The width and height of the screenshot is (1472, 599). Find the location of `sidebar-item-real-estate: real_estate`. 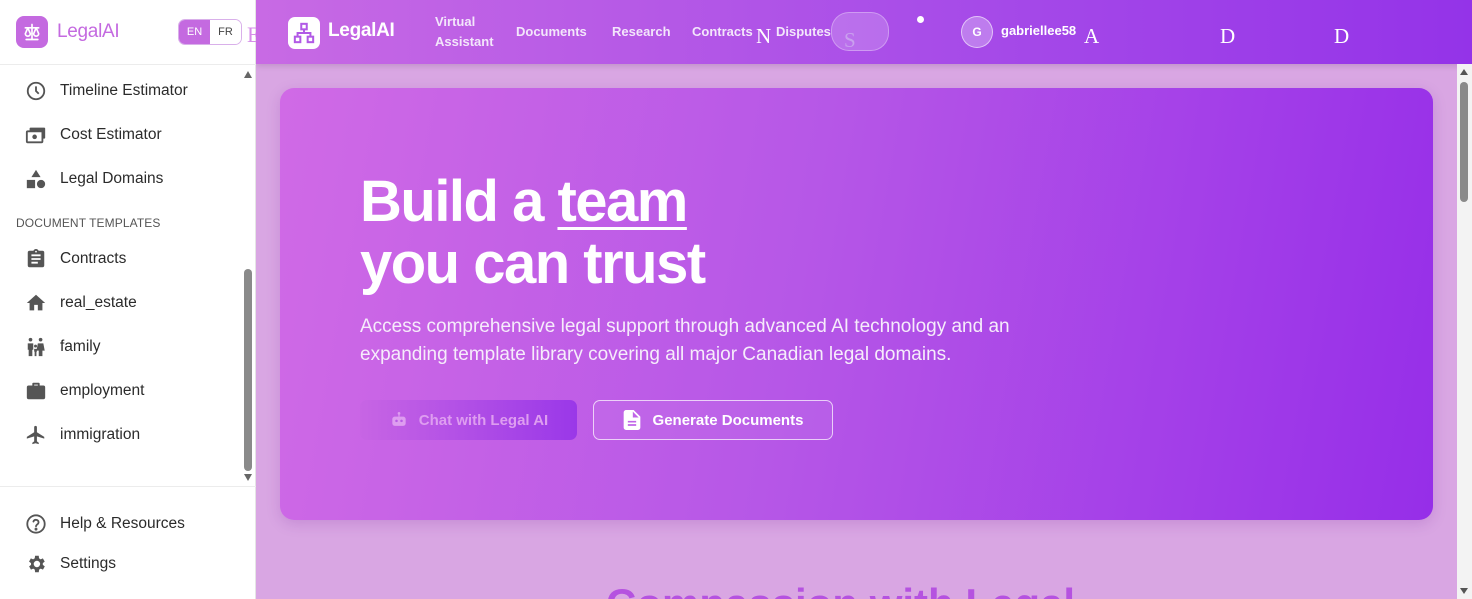

sidebar-item-real-estate: real_estate is located at coordinates (80, 303).